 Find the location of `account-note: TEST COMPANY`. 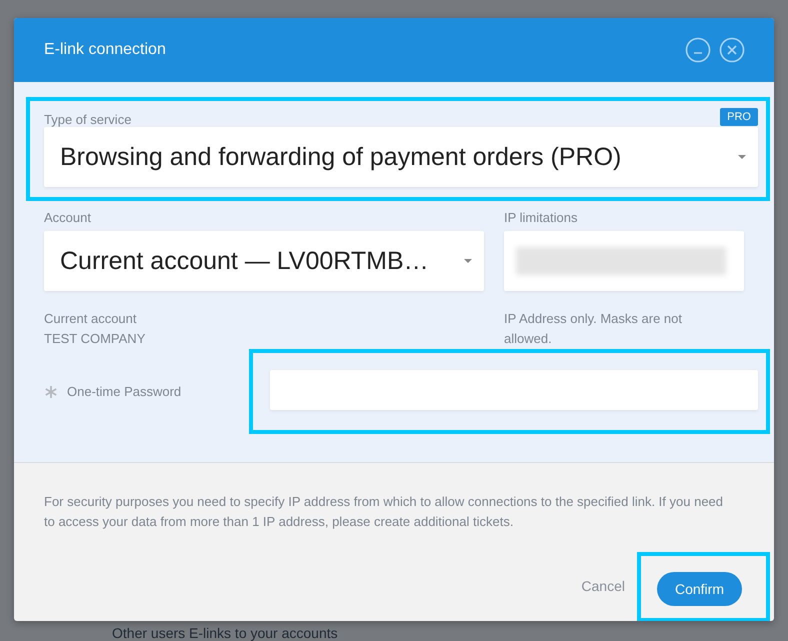

account-note: TEST COMPANY is located at coordinates (95, 339).